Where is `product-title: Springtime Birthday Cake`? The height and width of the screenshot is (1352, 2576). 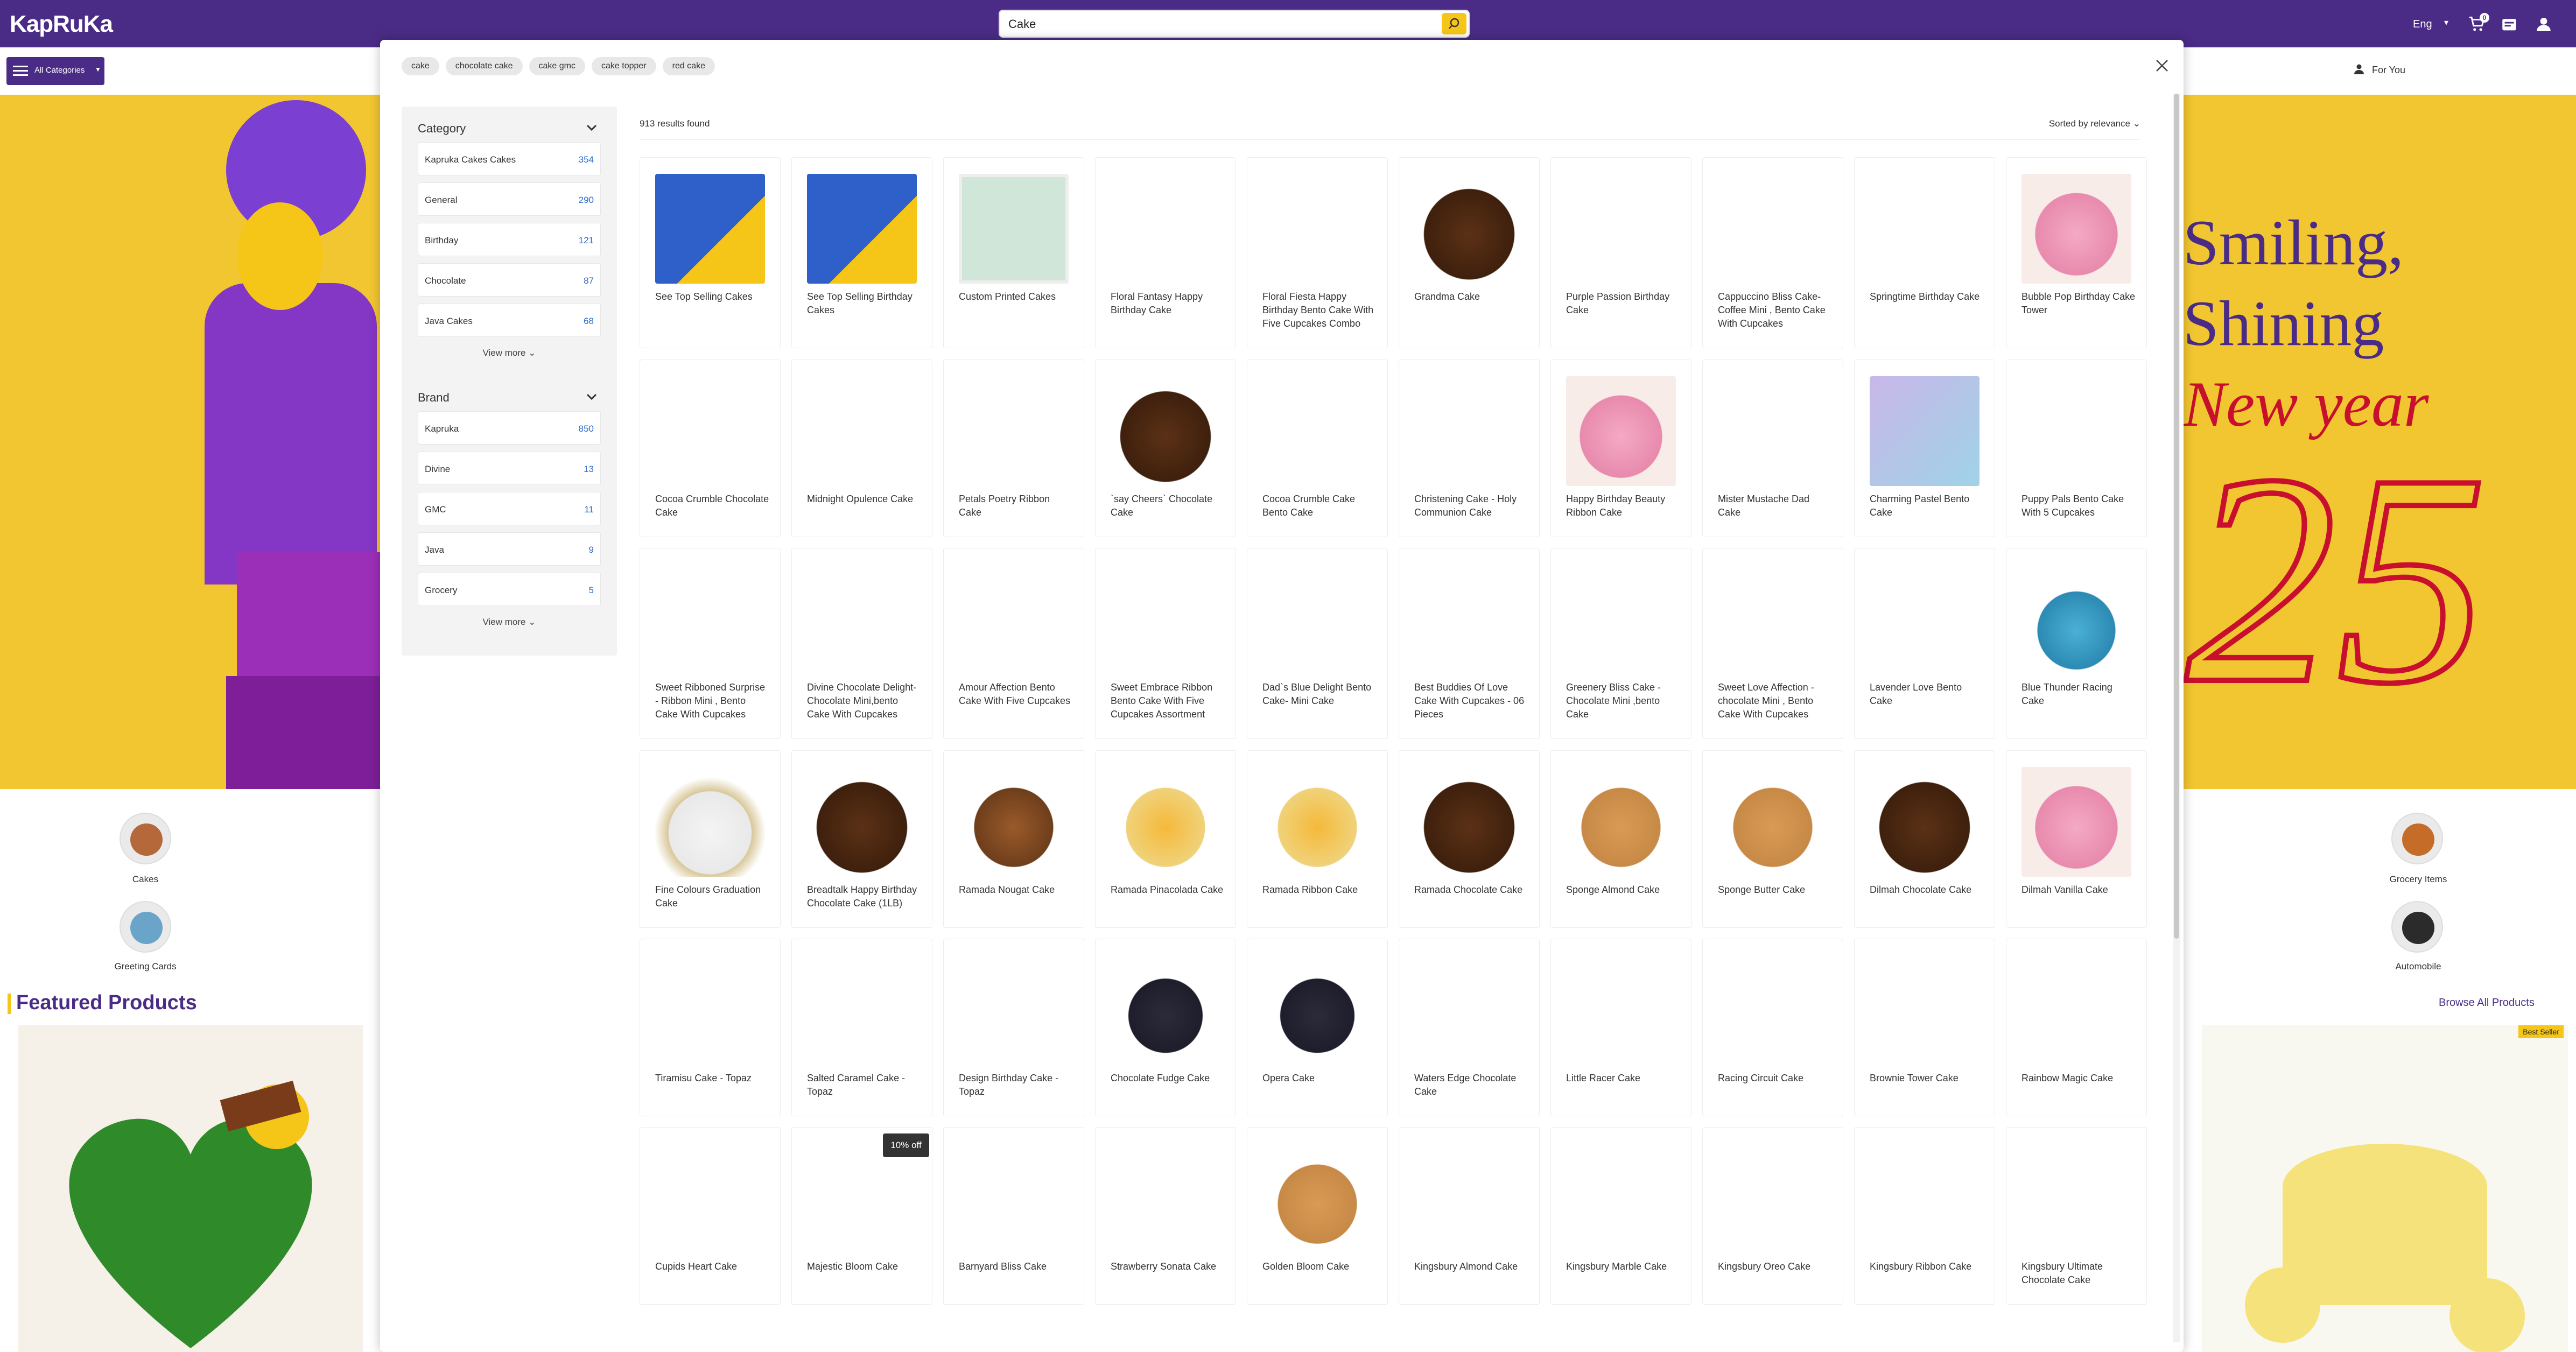
product-title: Springtime Birthday Cake is located at coordinates (1927, 297).